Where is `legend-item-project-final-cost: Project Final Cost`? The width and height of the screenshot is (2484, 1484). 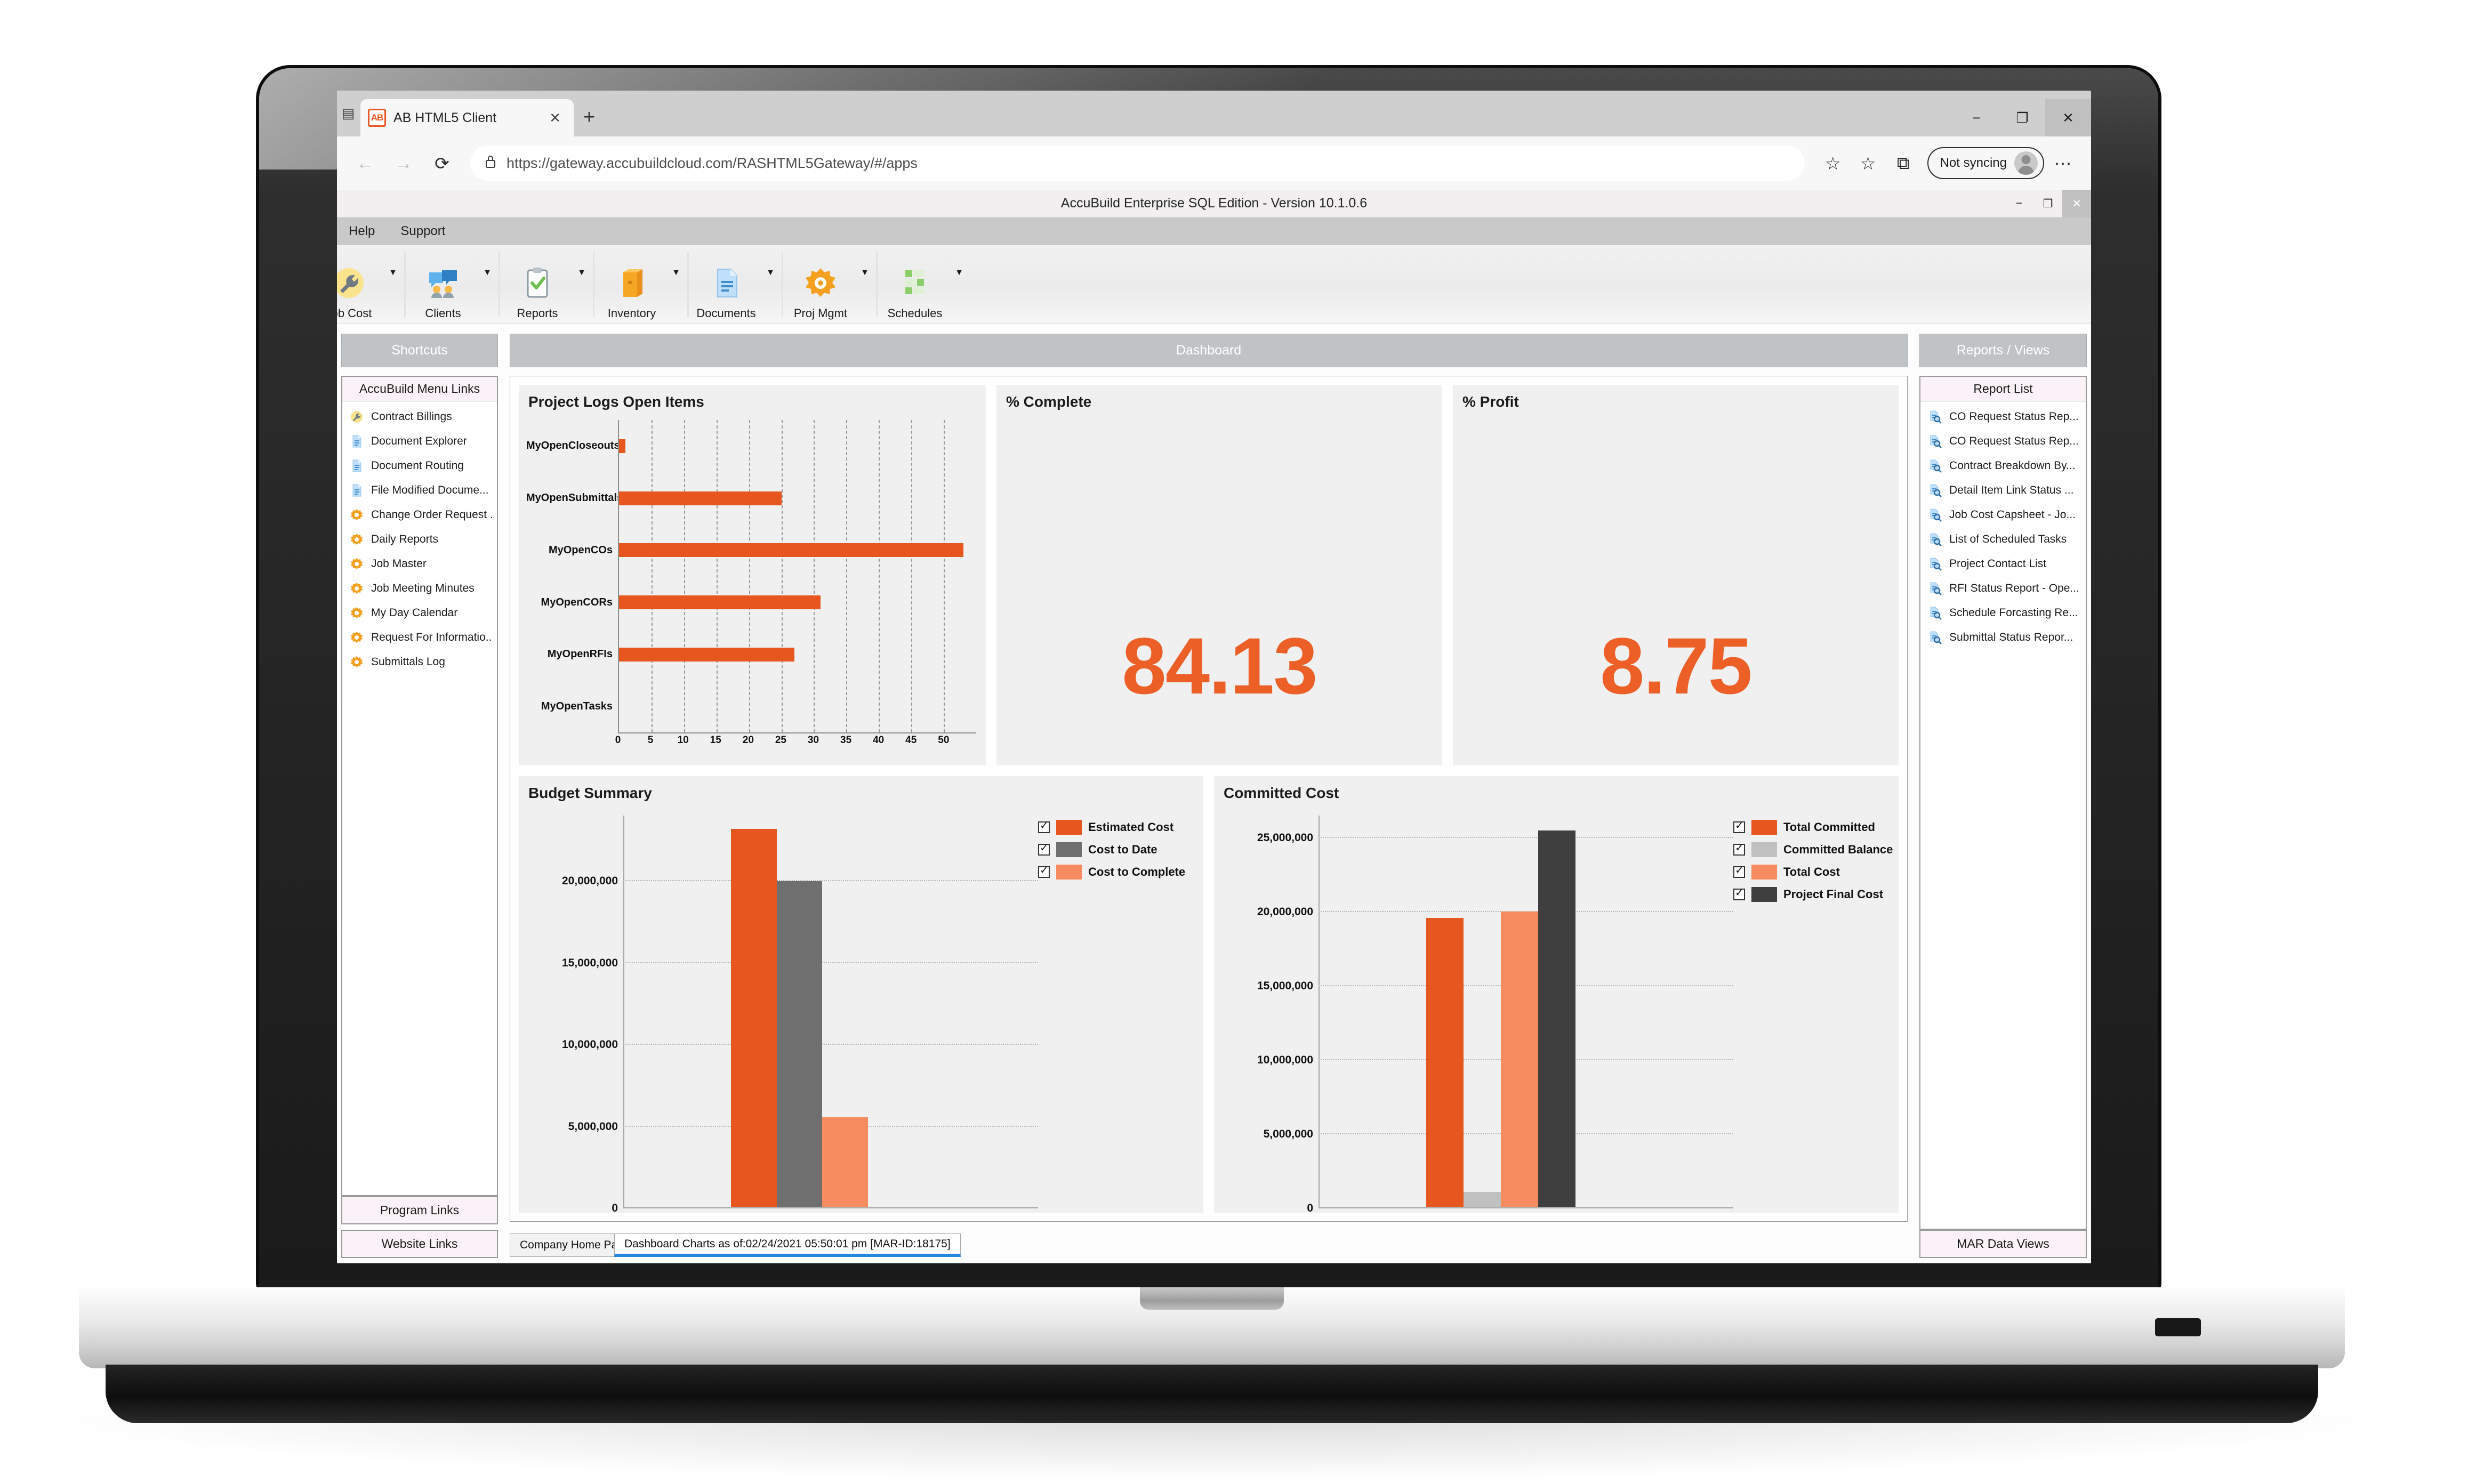 legend-item-project-final-cost: Project Final Cost is located at coordinates (1816, 894).